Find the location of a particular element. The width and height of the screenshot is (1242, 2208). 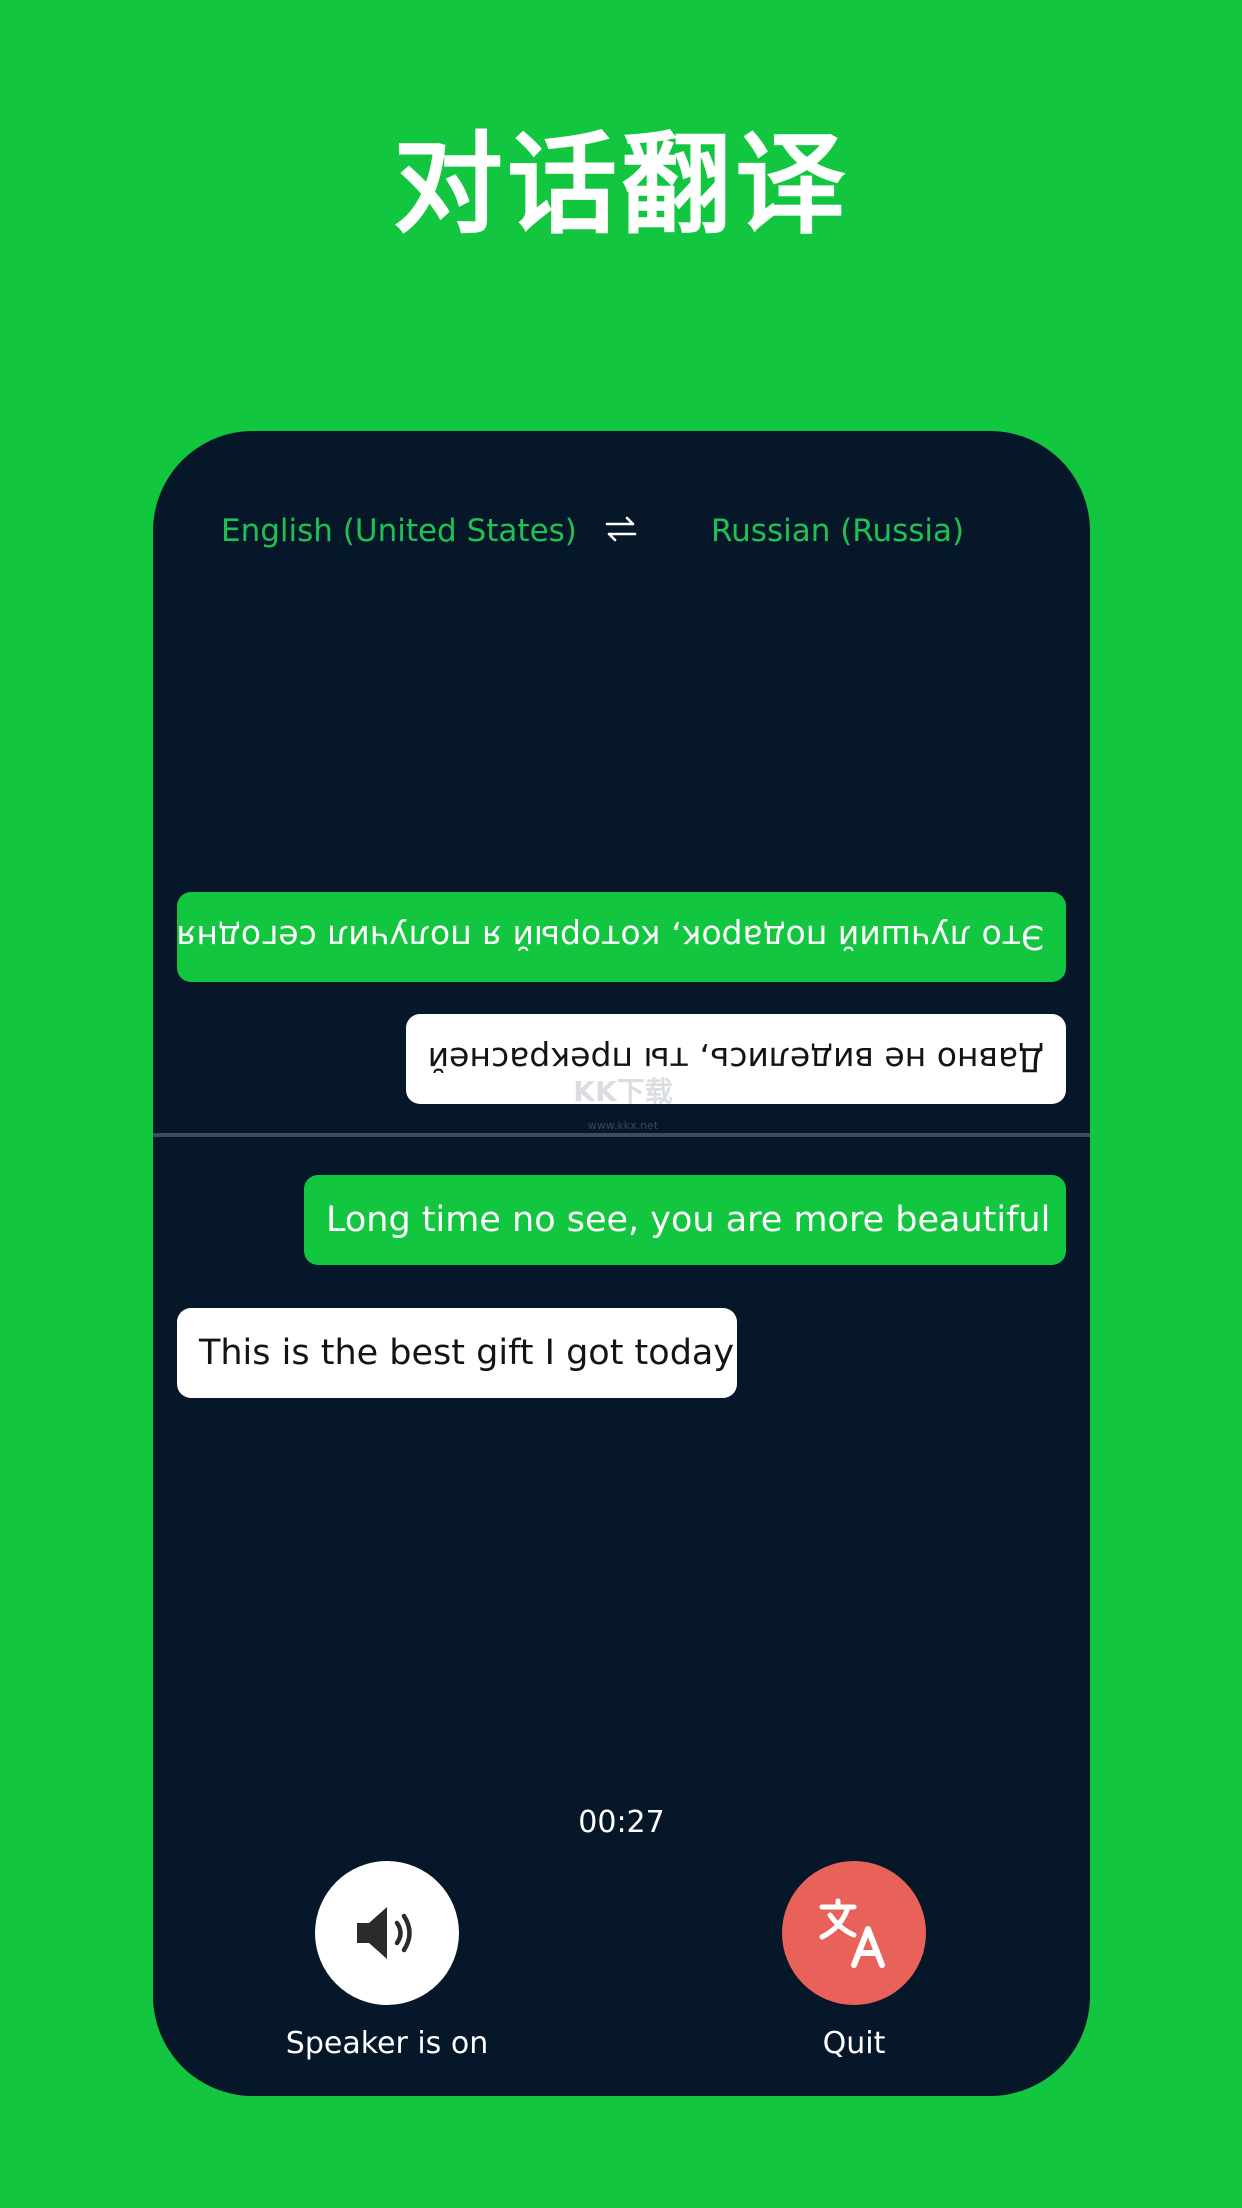

message-bubble-translated-2: Давно не виделись, ты прекрасней is located at coordinates (736, 1059).